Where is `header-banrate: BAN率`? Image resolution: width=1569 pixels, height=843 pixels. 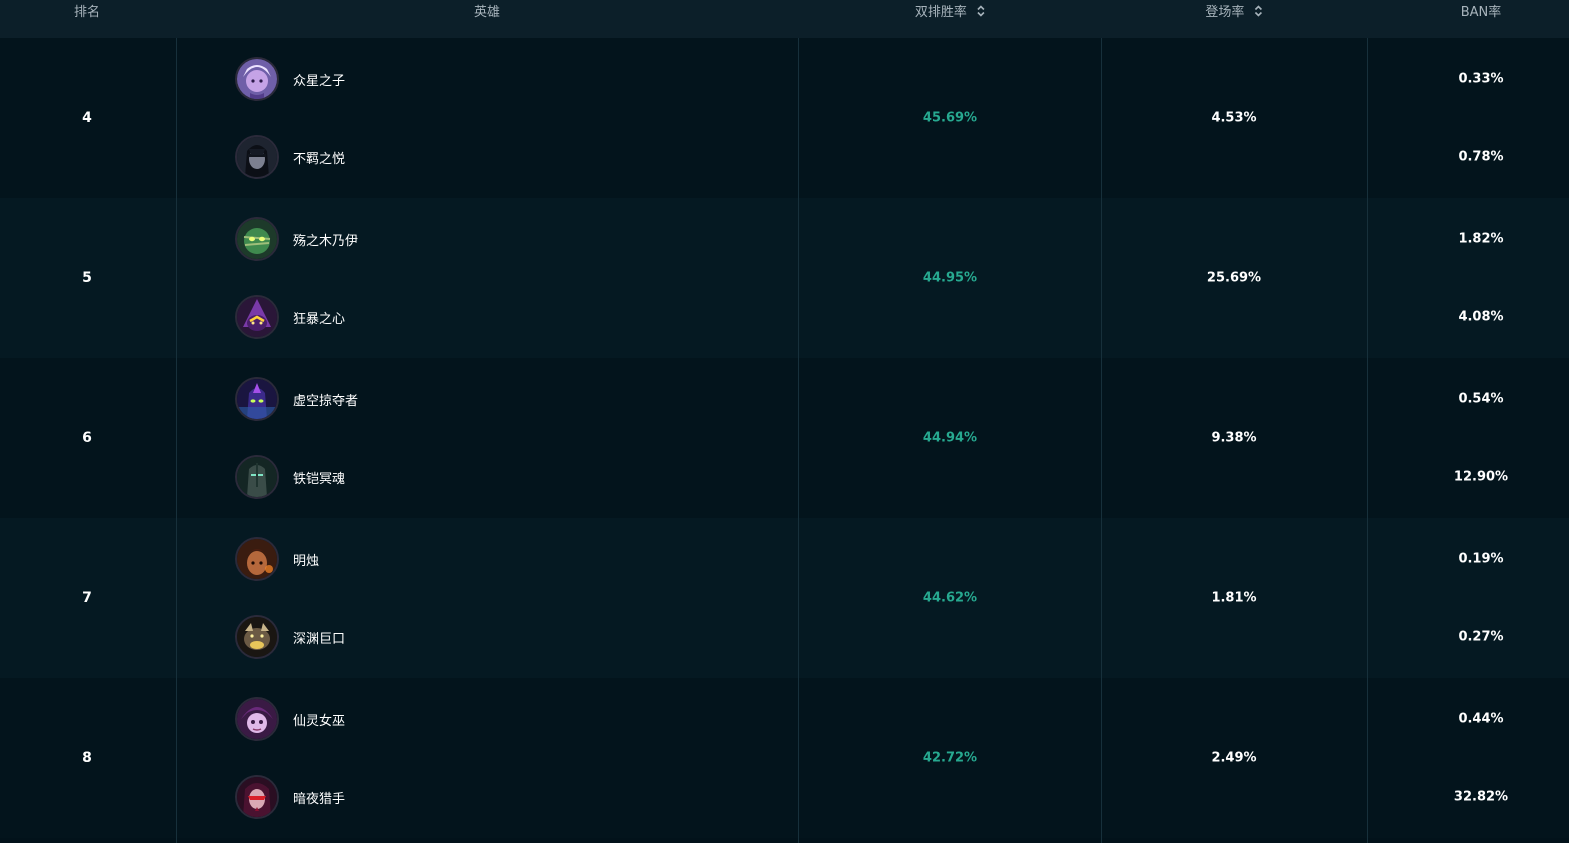 header-banrate: BAN率 is located at coordinates (1481, 13).